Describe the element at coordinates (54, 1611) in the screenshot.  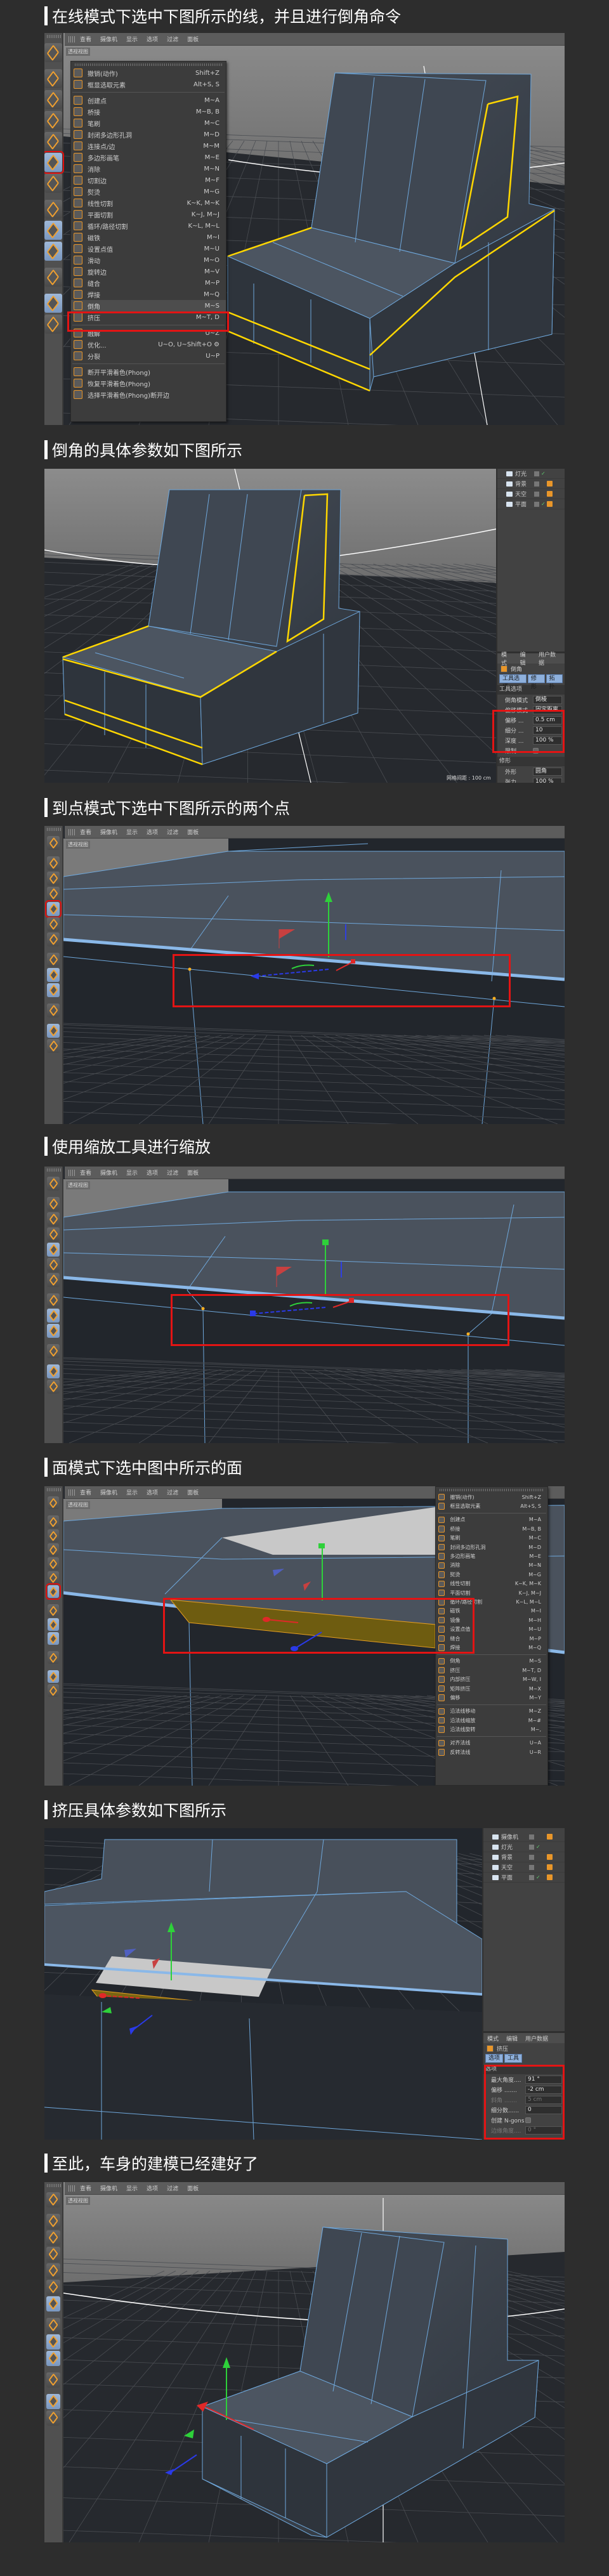
I see `axis-icon` at that location.